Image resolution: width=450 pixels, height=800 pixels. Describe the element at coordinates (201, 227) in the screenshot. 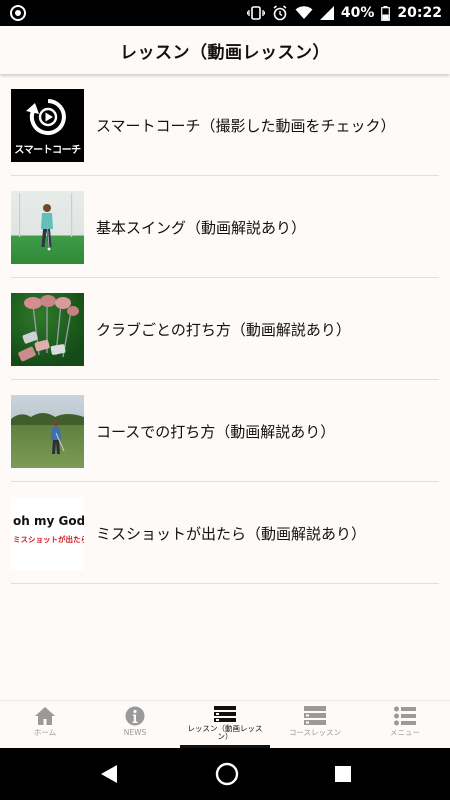

I see `list-item-label: 基本スイング（動画解説あり）` at that location.